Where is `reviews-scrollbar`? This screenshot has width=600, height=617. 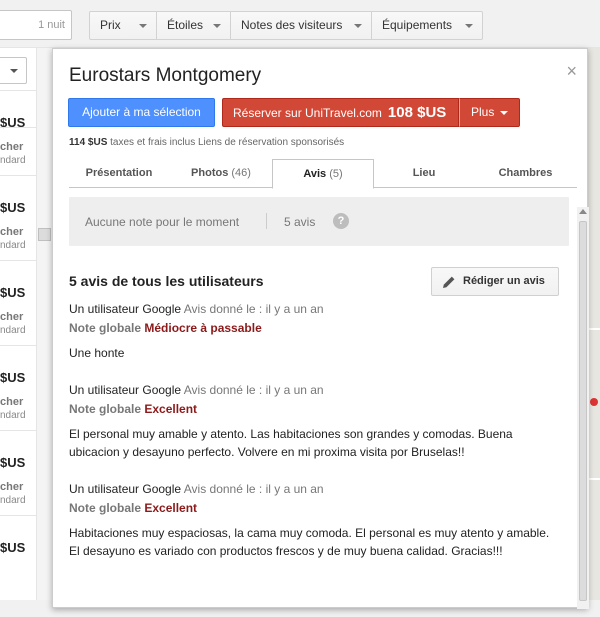 reviews-scrollbar is located at coordinates (583, 408).